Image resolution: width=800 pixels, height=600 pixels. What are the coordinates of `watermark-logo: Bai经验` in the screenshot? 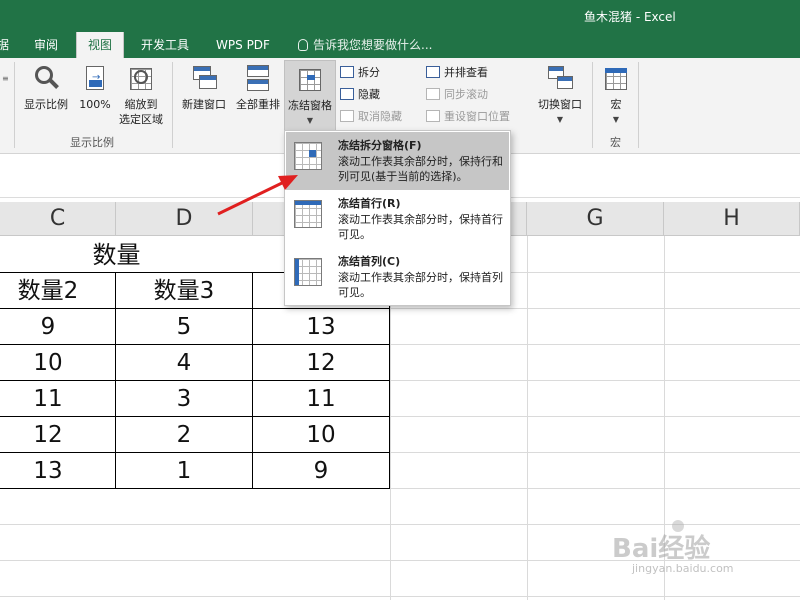 It's located at (661, 549).